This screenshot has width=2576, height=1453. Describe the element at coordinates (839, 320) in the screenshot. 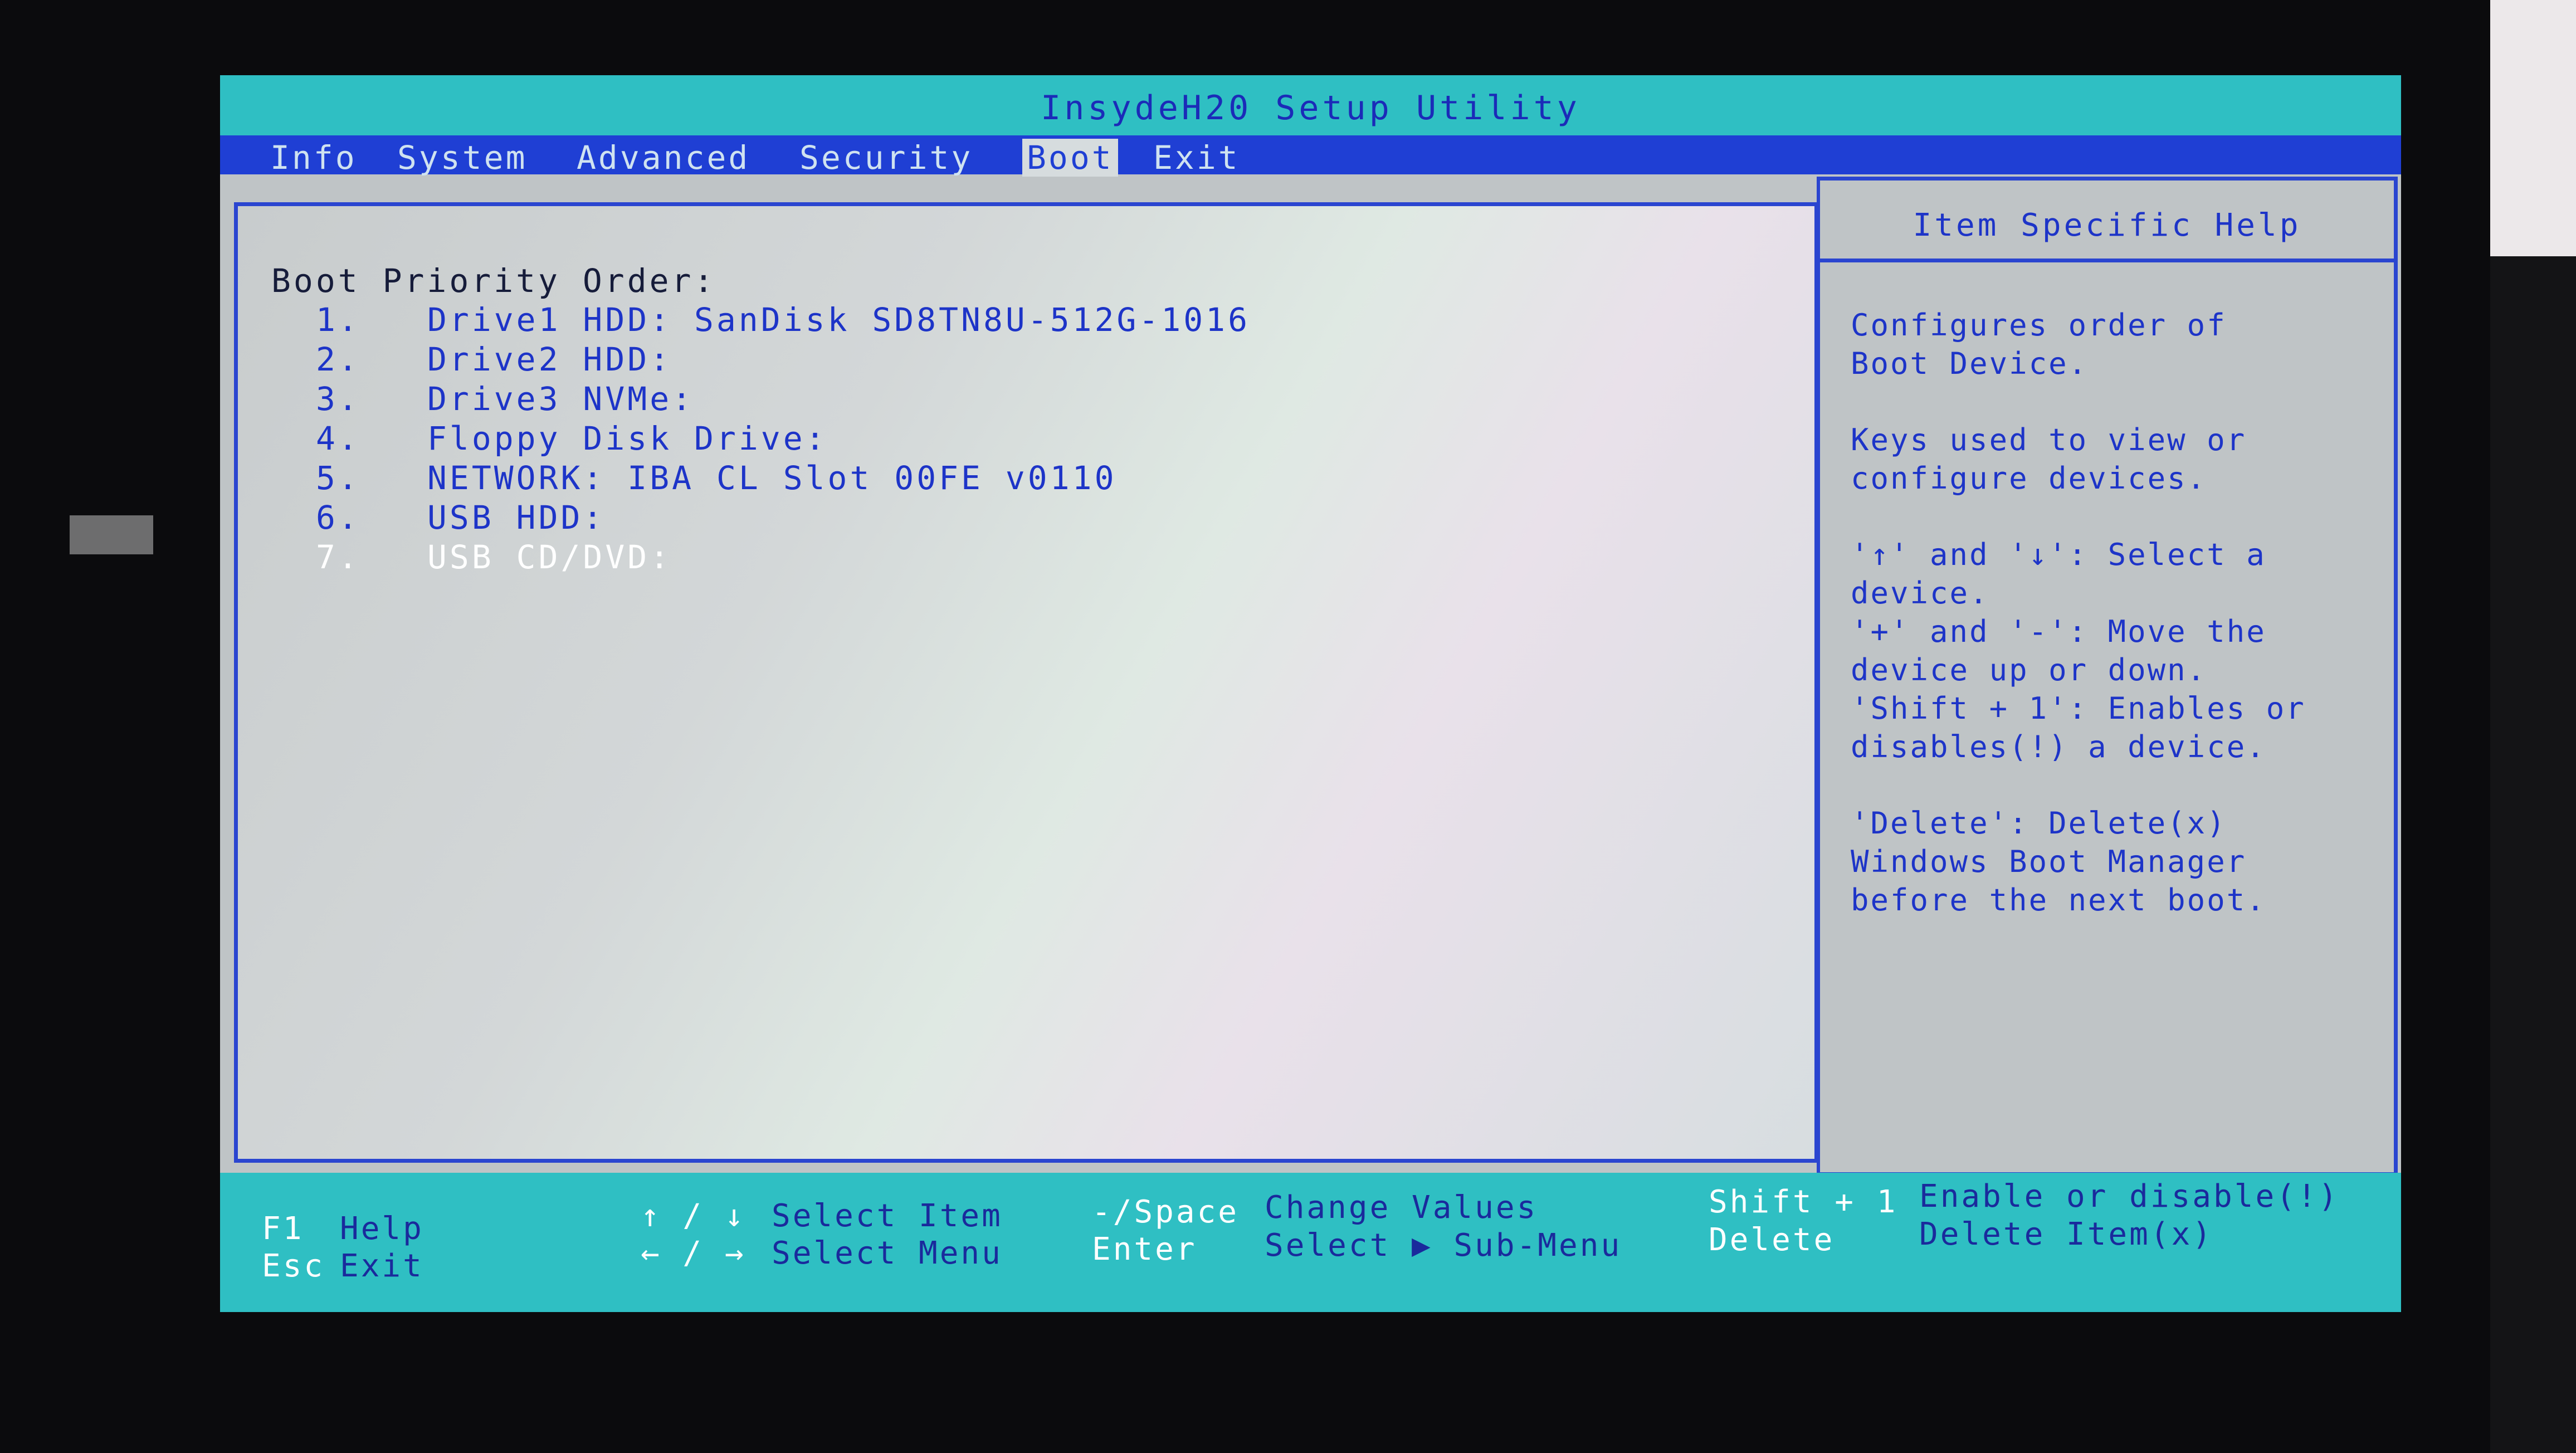

I see `boot-item-label: Drive1 HDD: SanDisk SD8TN8U-512G-1016` at that location.